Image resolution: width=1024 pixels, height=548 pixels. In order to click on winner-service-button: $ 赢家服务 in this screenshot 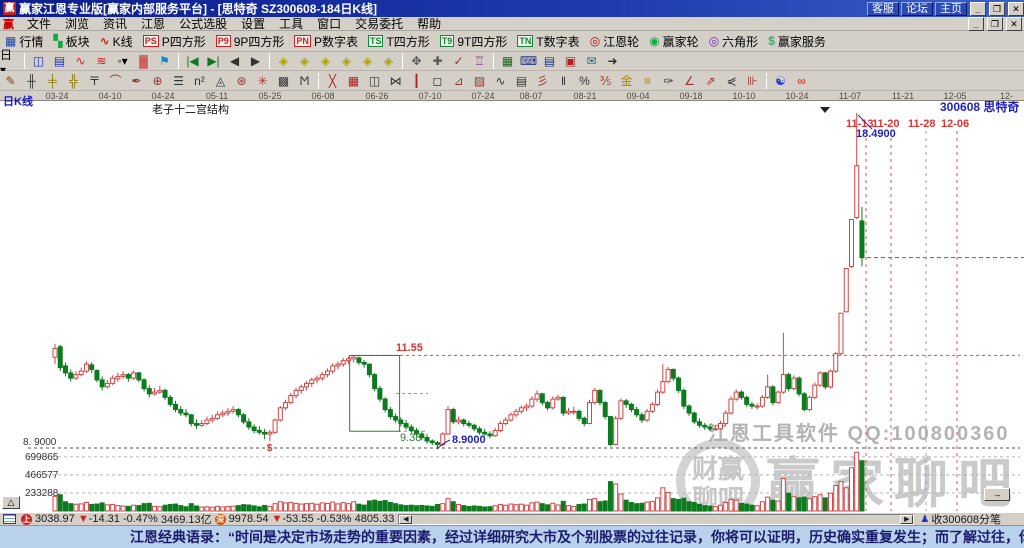, I will do `click(797, 41)`.